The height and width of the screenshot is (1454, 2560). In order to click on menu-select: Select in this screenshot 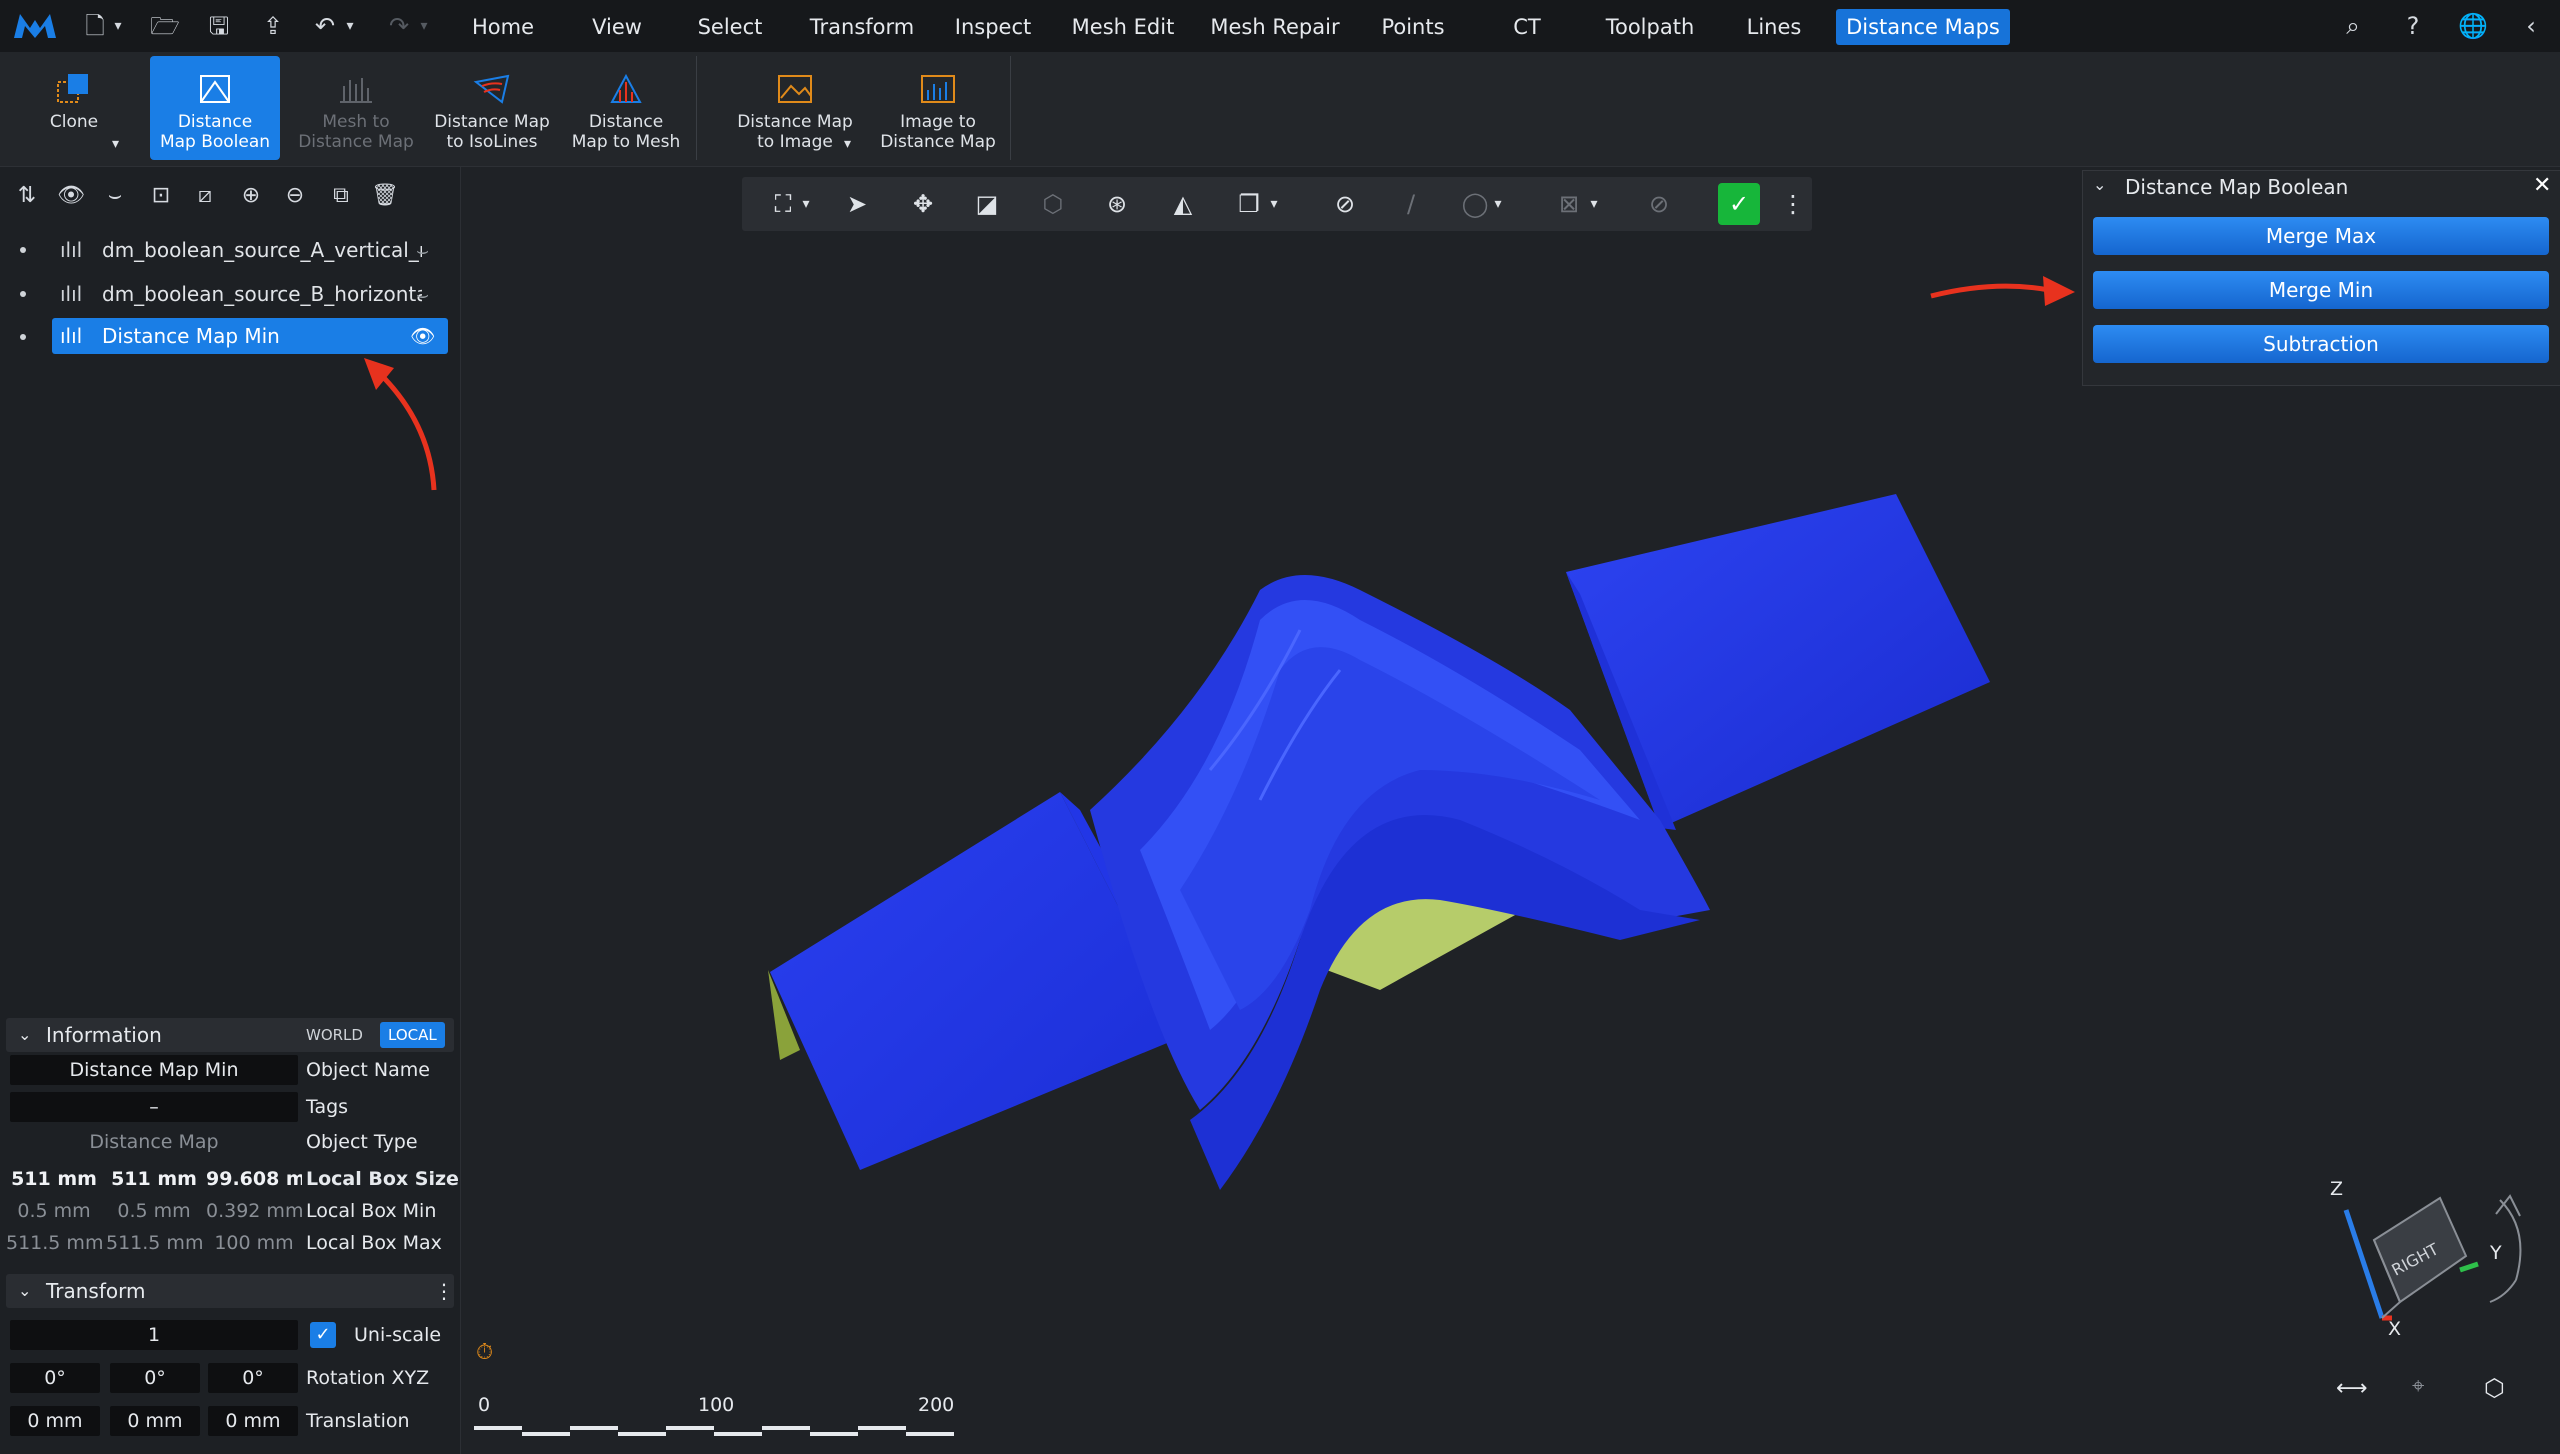, I will do `click(730, 27)`.